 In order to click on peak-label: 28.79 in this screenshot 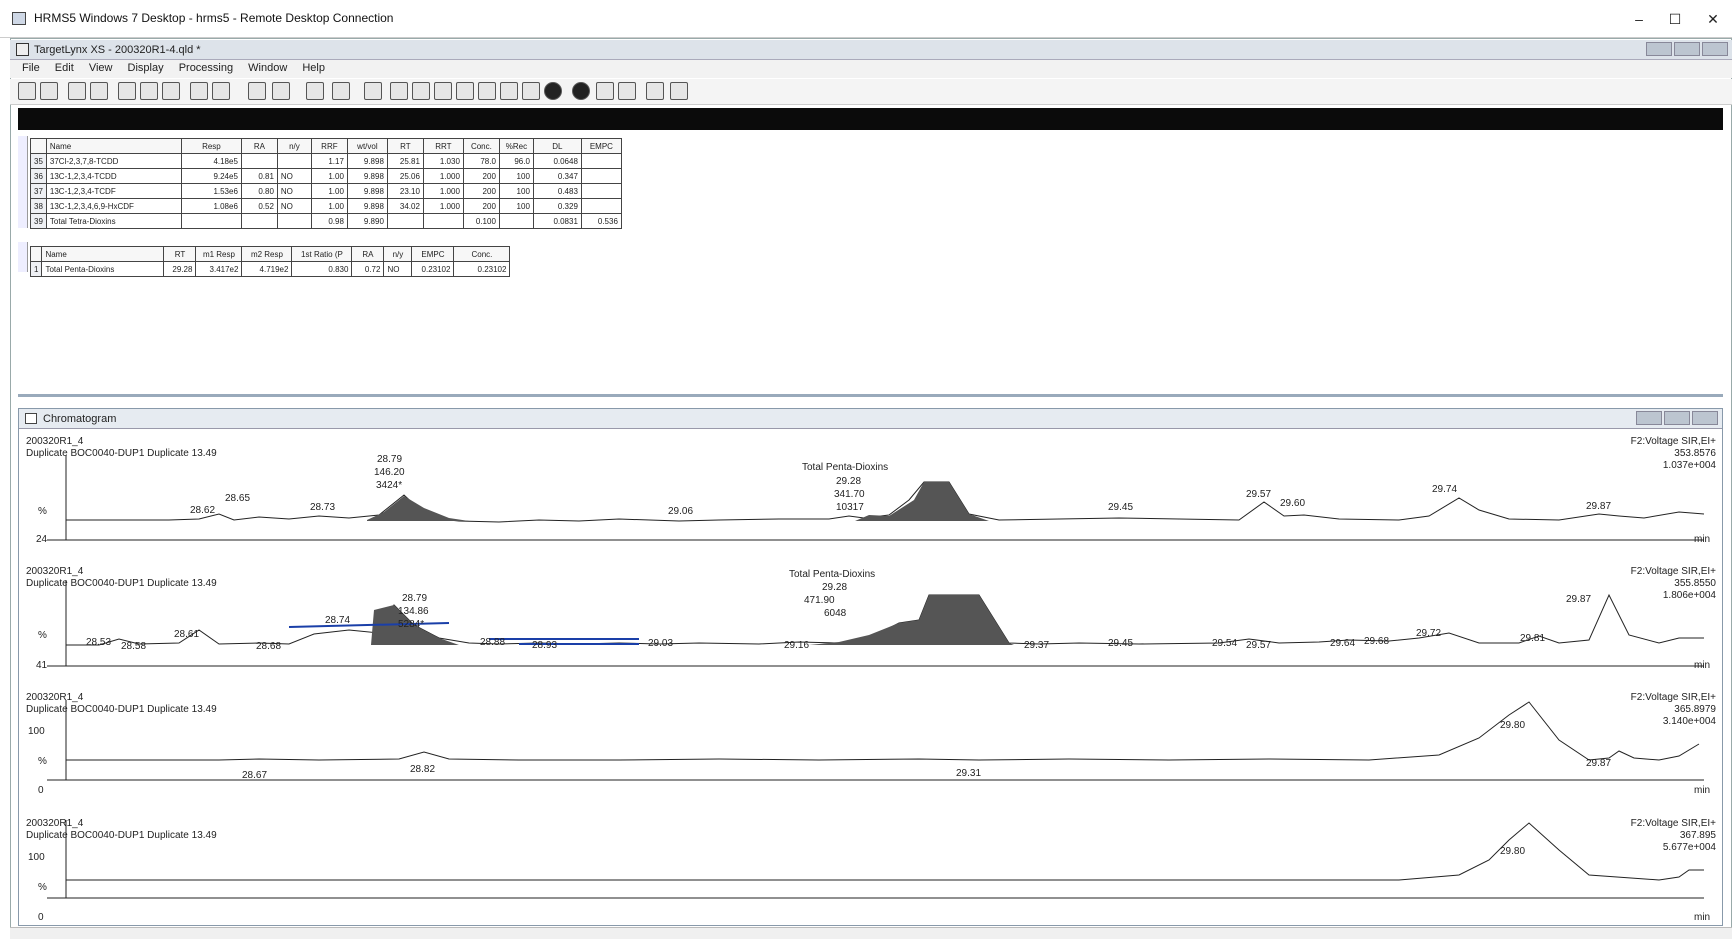, I will do `click(415, 598)`.